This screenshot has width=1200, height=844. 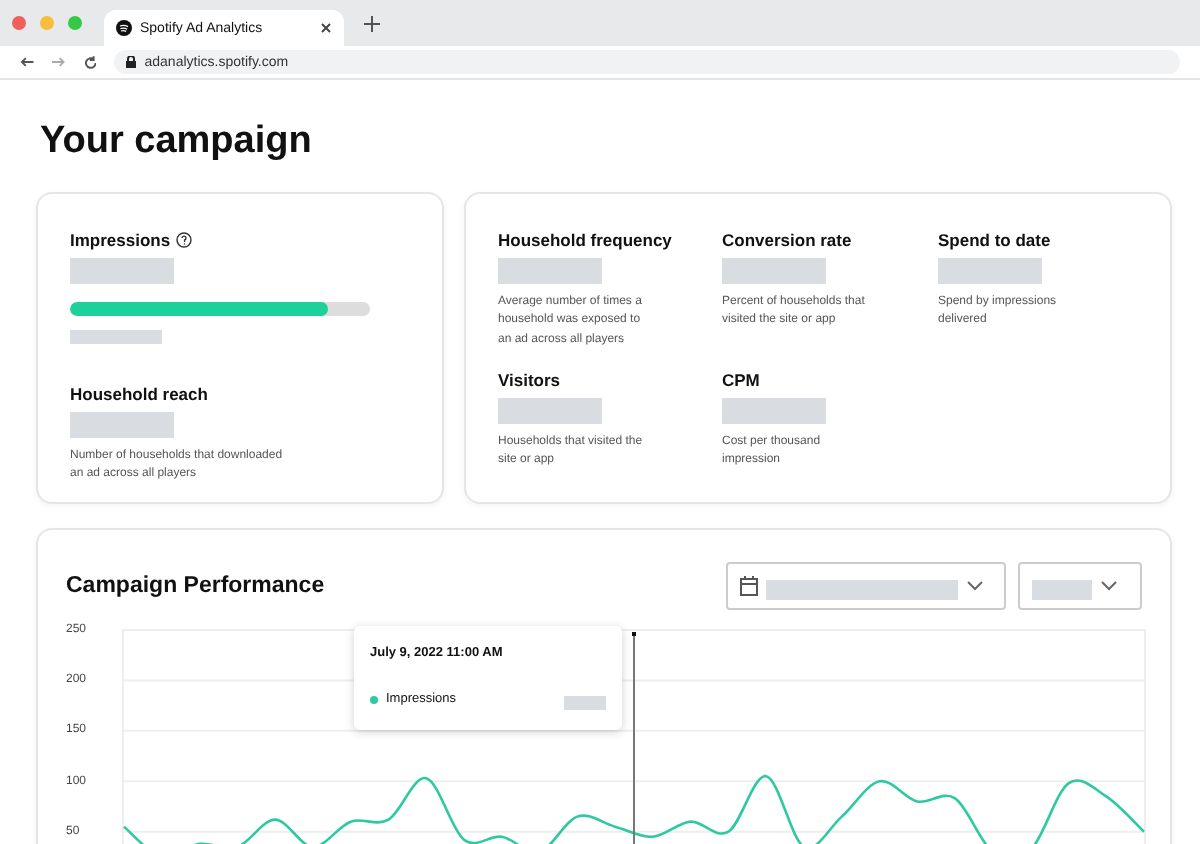 What do you see at coordinates (19, 23) in the screenshot?
I see `close-window-icon` at bounding box center [19, 23].